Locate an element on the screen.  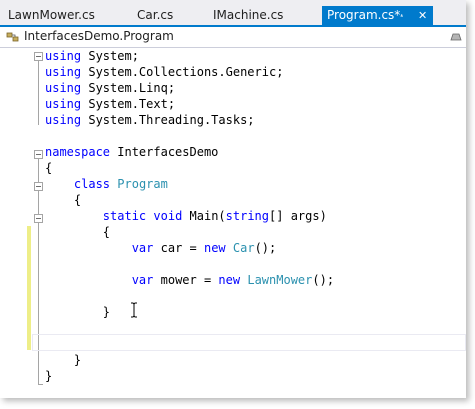
close-icon: ✕ is located at coordinates (422, 15).